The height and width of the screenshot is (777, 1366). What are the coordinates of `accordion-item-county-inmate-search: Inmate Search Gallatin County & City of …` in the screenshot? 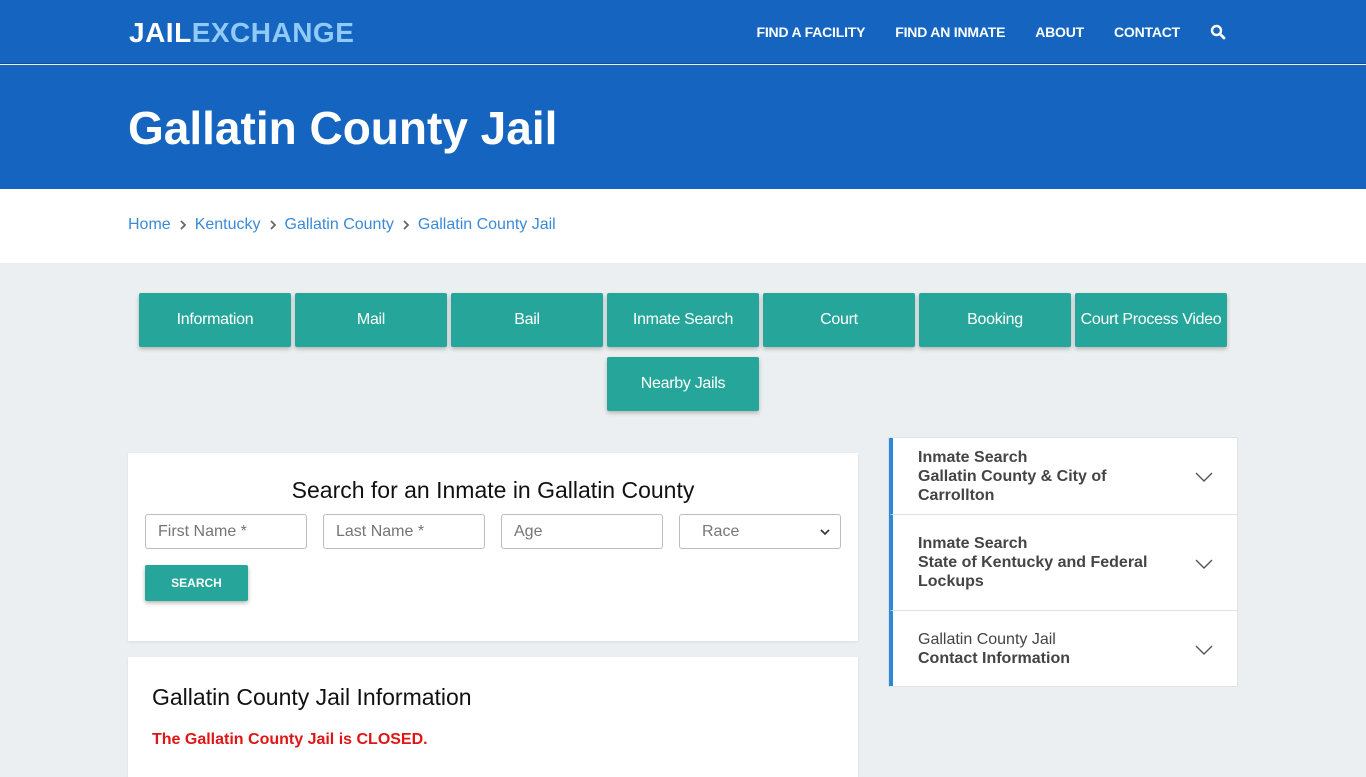 It's located at (1063, 476).